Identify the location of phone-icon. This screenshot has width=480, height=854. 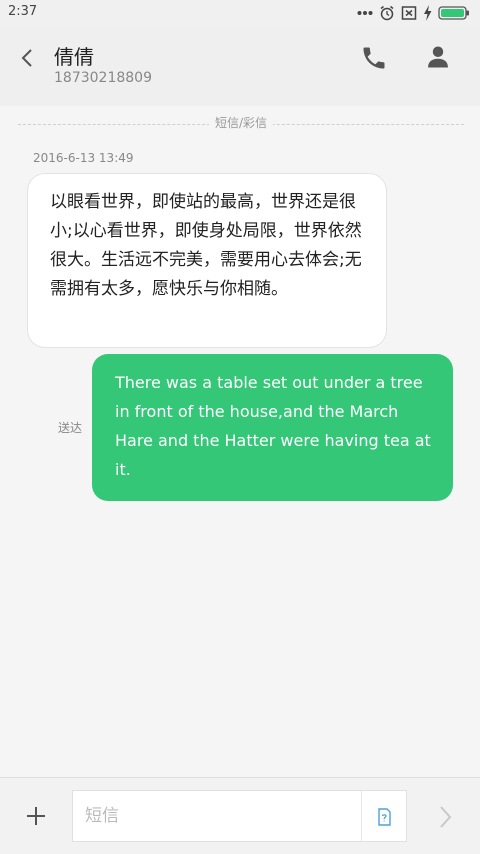
(374, 58).